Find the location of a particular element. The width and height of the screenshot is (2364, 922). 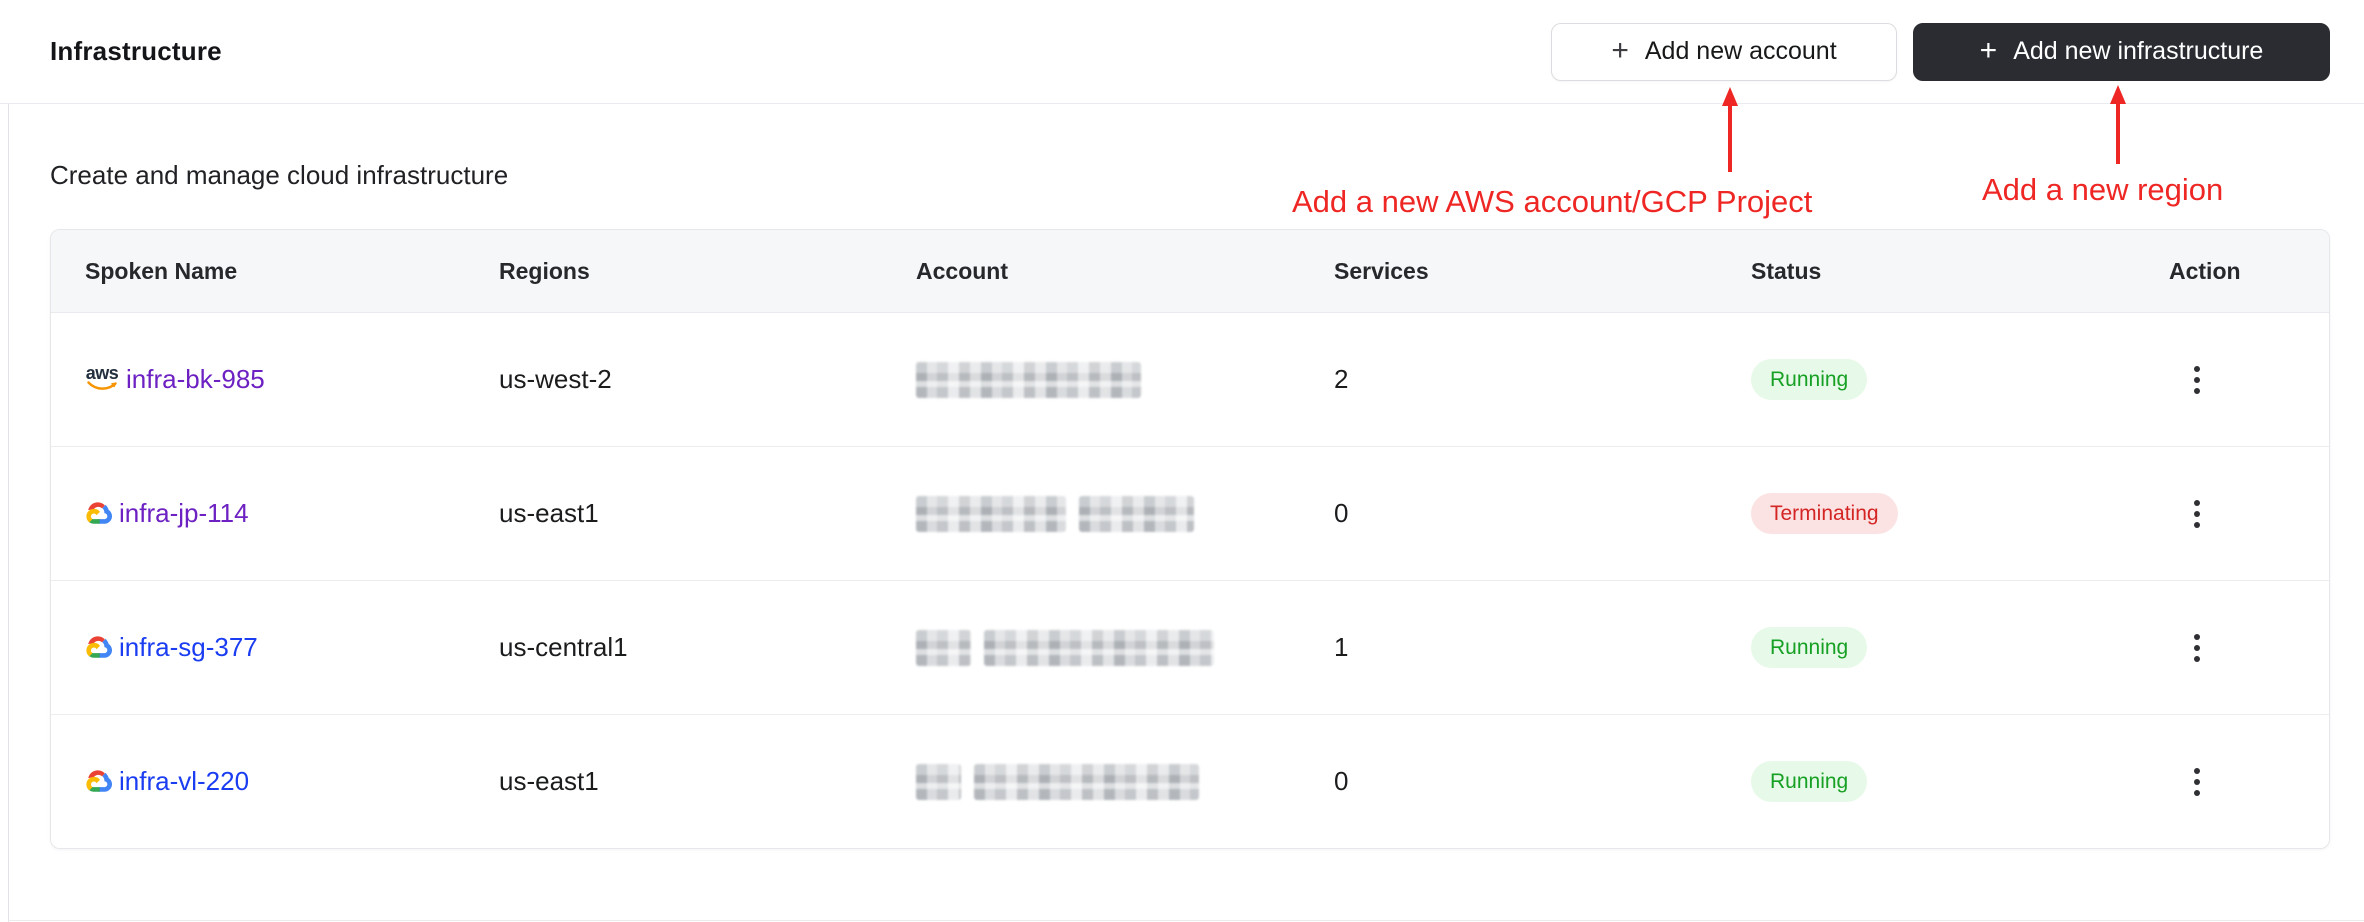

infra-name-link: infra-sg-377 is located at coordinates (188, 647).